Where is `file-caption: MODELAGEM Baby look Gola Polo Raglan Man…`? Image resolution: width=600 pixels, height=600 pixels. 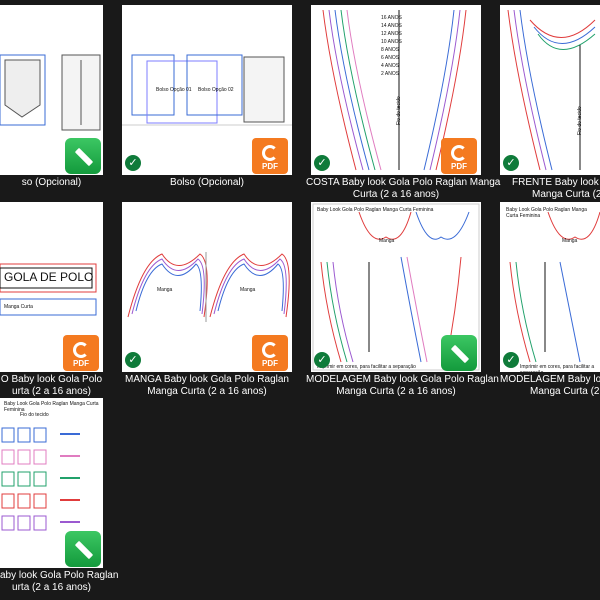
file-caption: MODELAGEM Baby look Gola Polo Raglan Man… is located at coordinates (402, 386).